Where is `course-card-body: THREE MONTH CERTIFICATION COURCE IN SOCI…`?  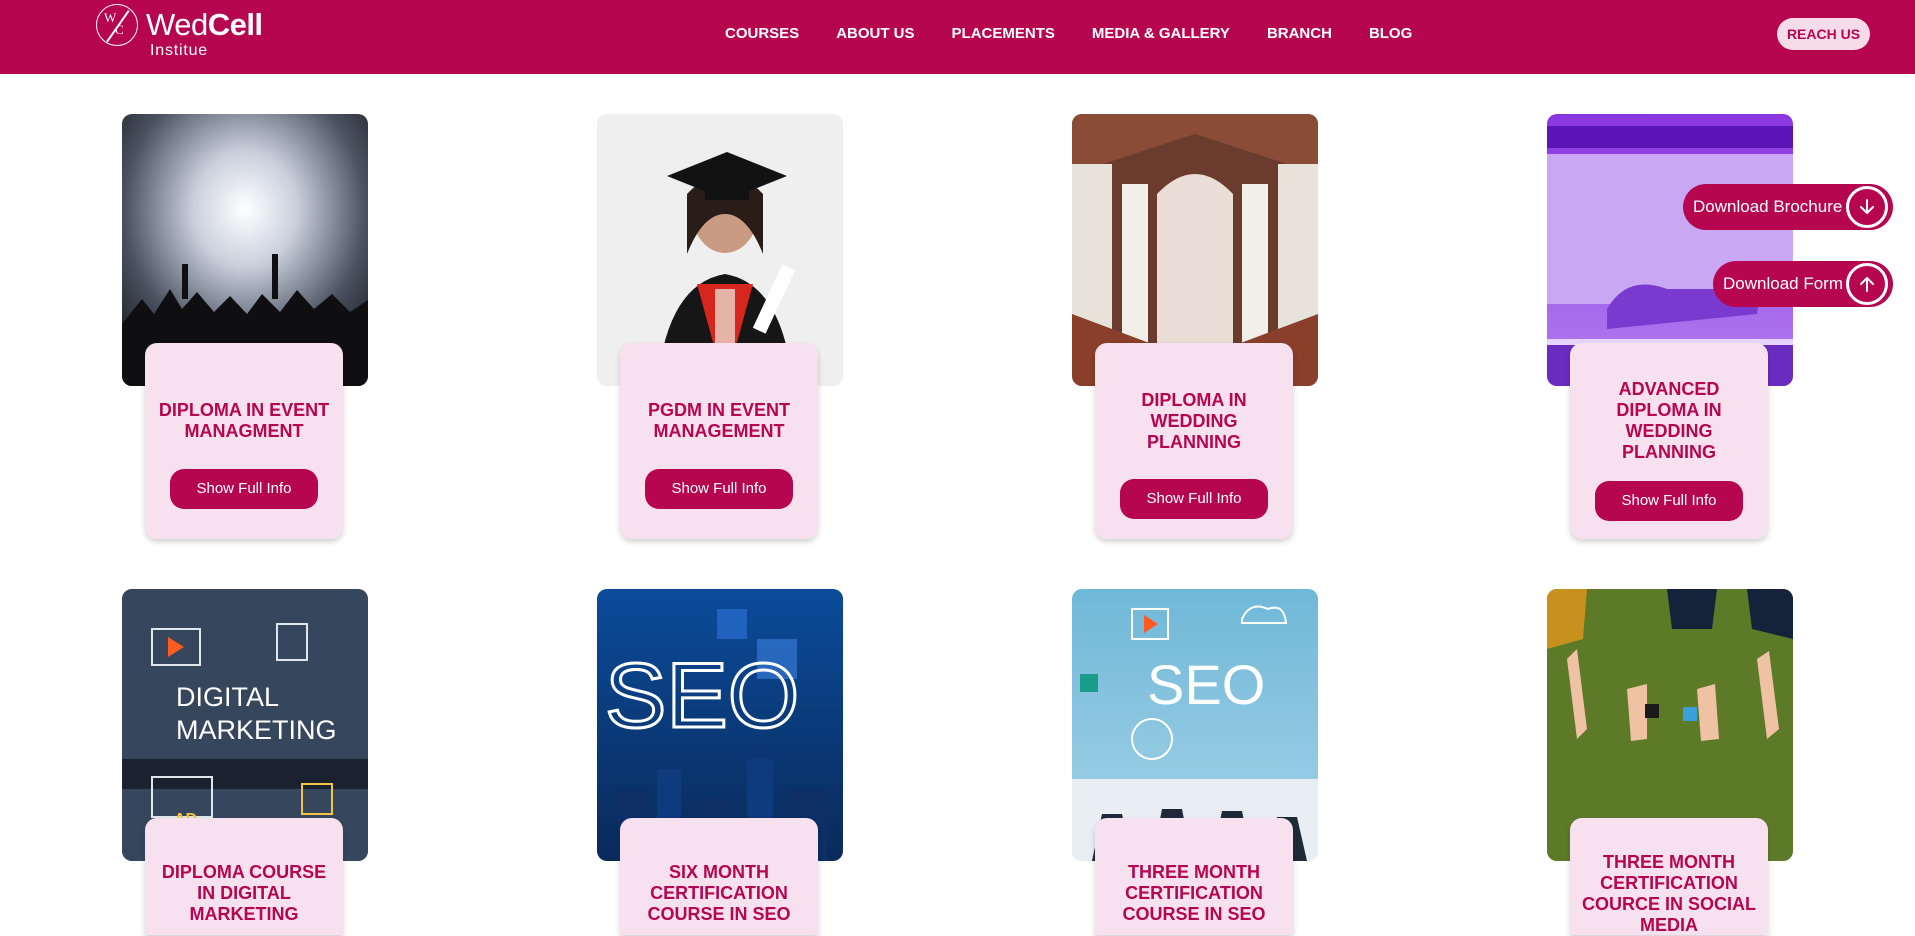
course-card-body: THREE MONTH CERTIFICATION COURCE IN SOCI… is located at coordinates (1669, 876).